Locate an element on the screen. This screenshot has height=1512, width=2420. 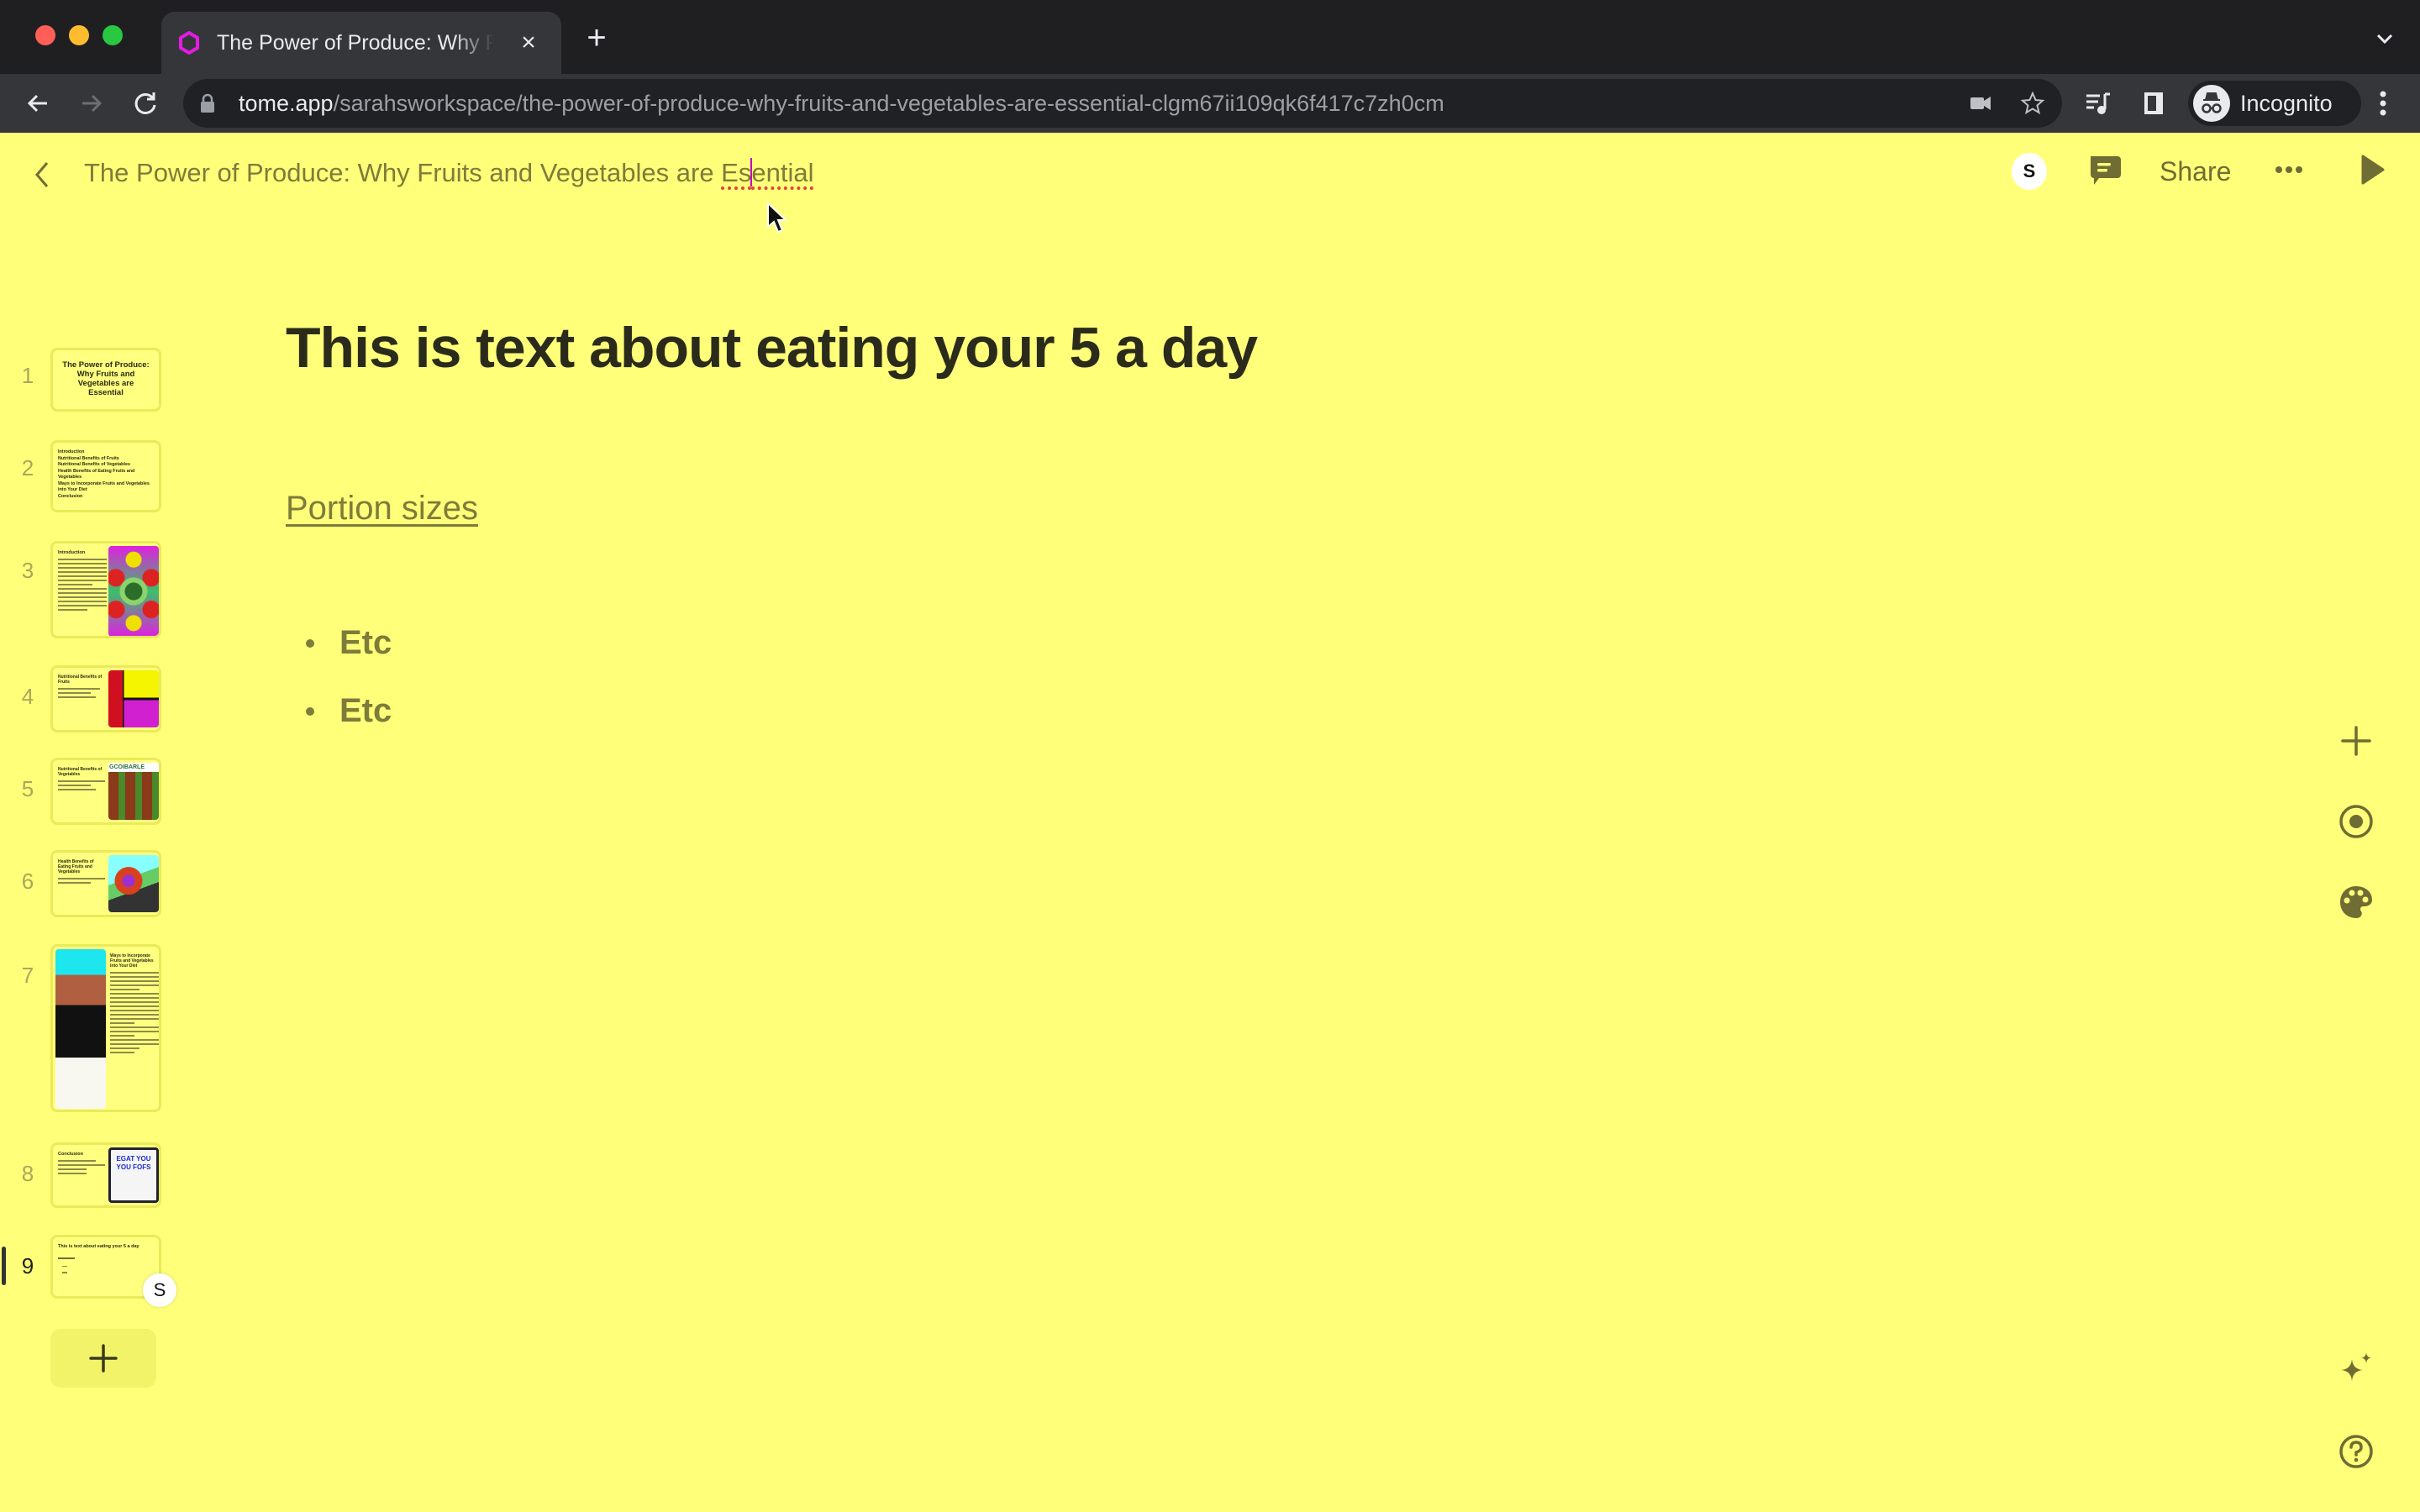
thumbnail-presence-avatar: S is located at coordinates (159, 1290).